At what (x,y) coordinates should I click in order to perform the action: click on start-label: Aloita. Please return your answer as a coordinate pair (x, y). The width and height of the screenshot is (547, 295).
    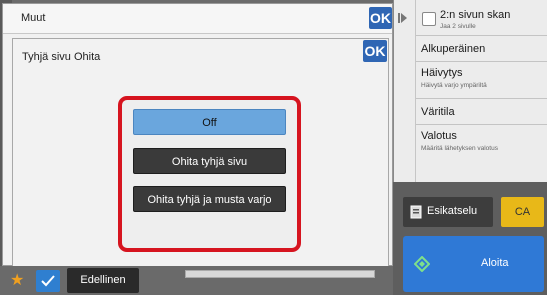
    Looking at the image, I should click on (495, 263).